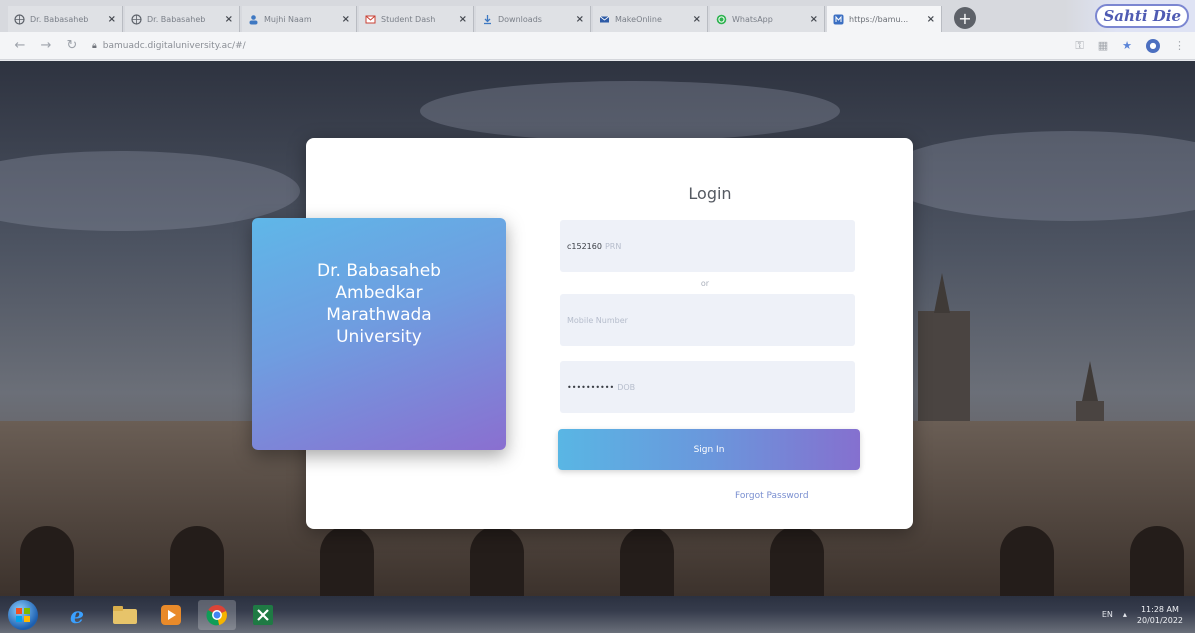 The height and width of the screenshot is (633, 1195). I want to click on download-icon, so click(487, 19).